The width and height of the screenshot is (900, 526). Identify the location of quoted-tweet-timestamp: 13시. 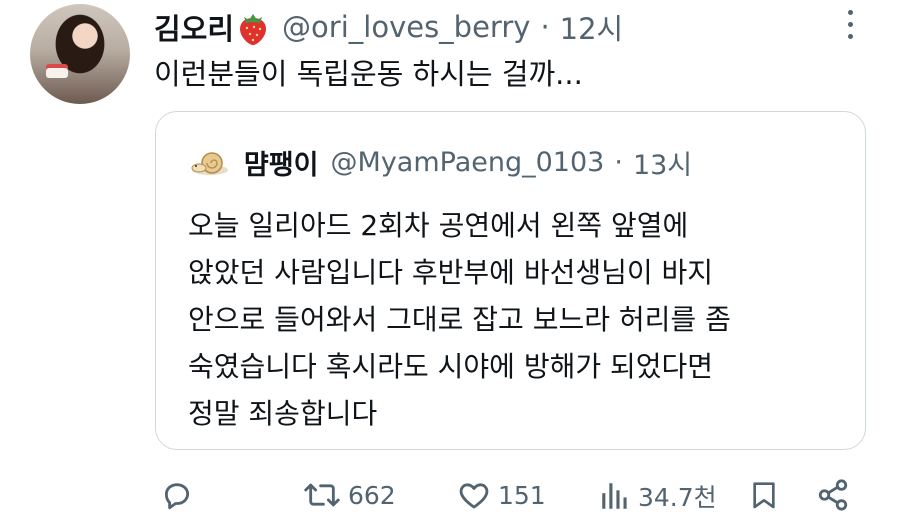
(662, 162).